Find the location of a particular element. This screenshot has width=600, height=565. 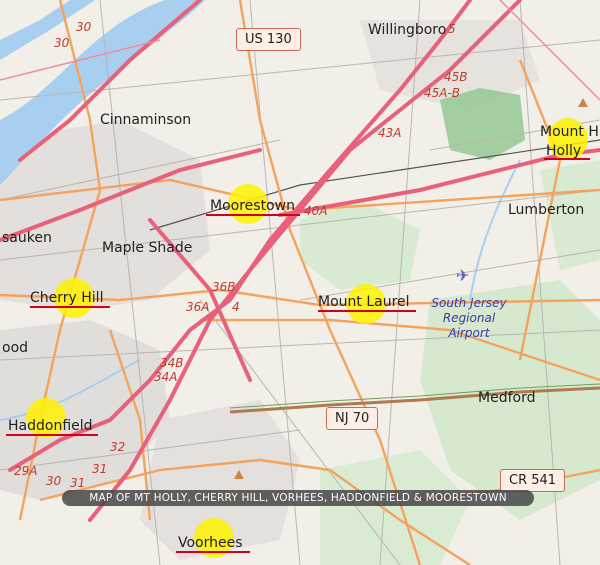

route-shield-us130: US 130 is located at coordinates (268, 39).